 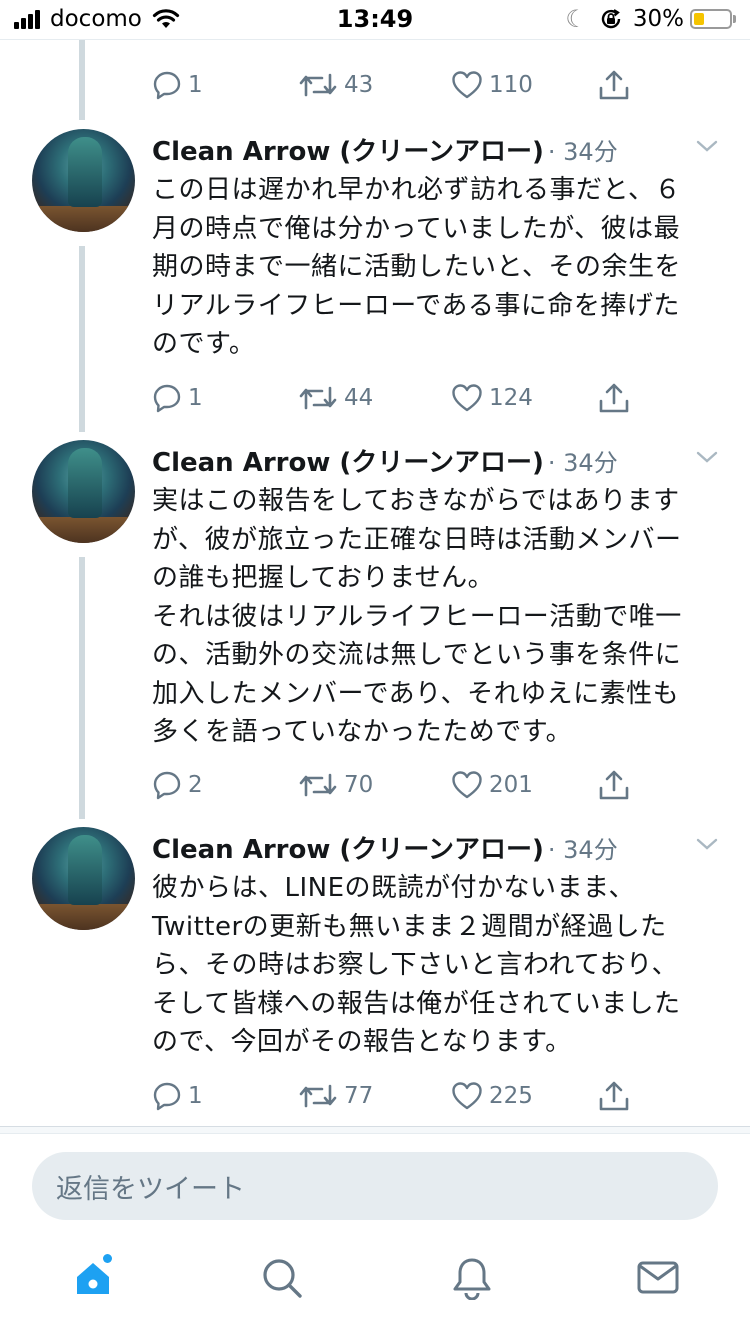 I want to click on tweet-line: の、活動外の交流は無しでという事を条件に, so click(x=417, y=655).